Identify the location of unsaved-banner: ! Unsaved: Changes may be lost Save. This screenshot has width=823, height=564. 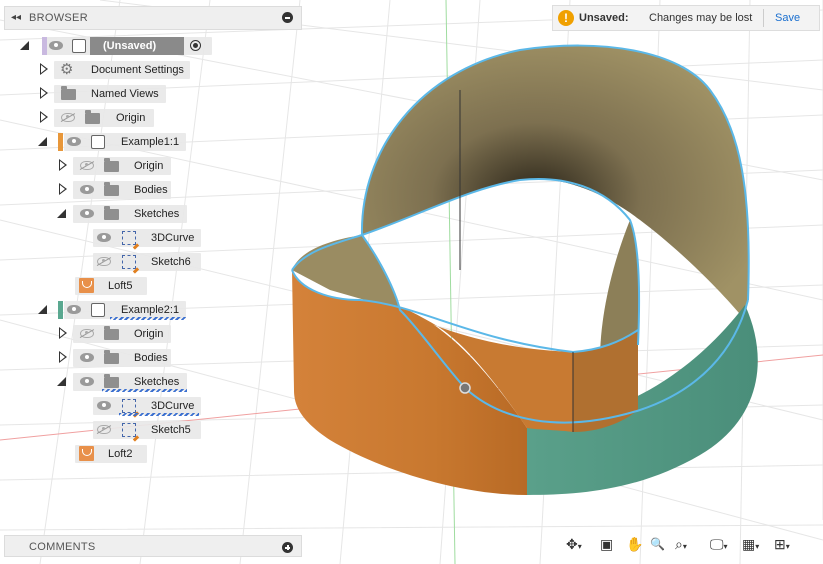
(686, 18).